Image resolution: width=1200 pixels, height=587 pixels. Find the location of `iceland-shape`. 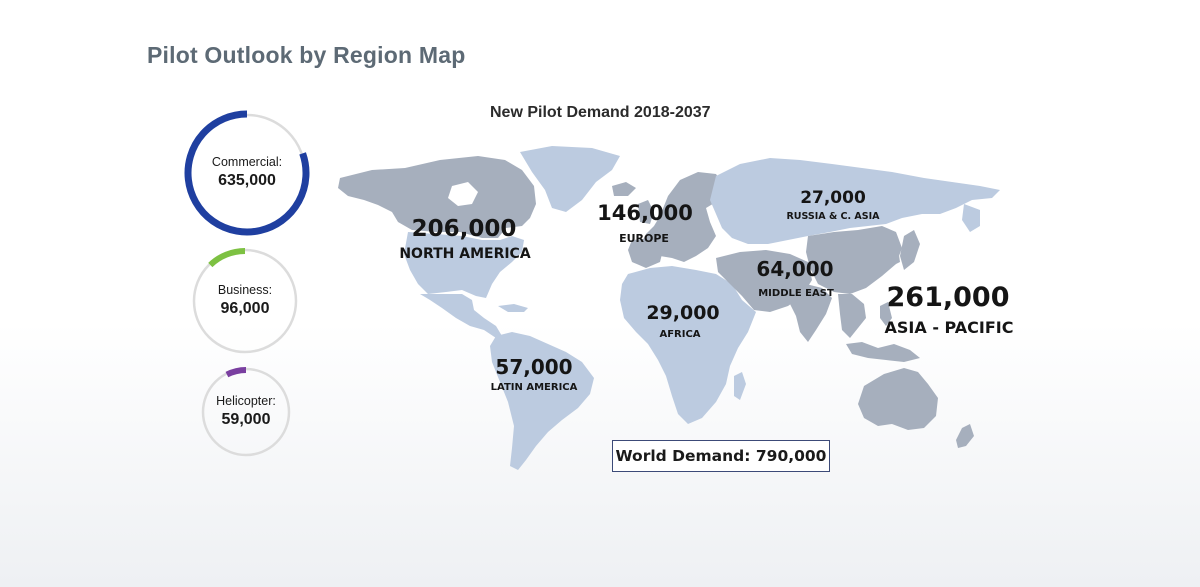

iceland-shape is located at coordinates (624, 189).